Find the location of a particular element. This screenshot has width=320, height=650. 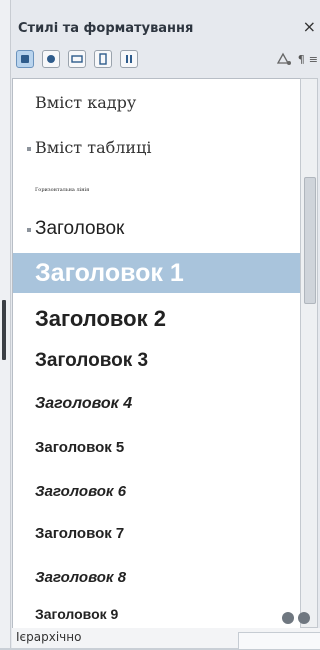

style-item-label: Заголовок 5 is located at coordinates (80, 447).